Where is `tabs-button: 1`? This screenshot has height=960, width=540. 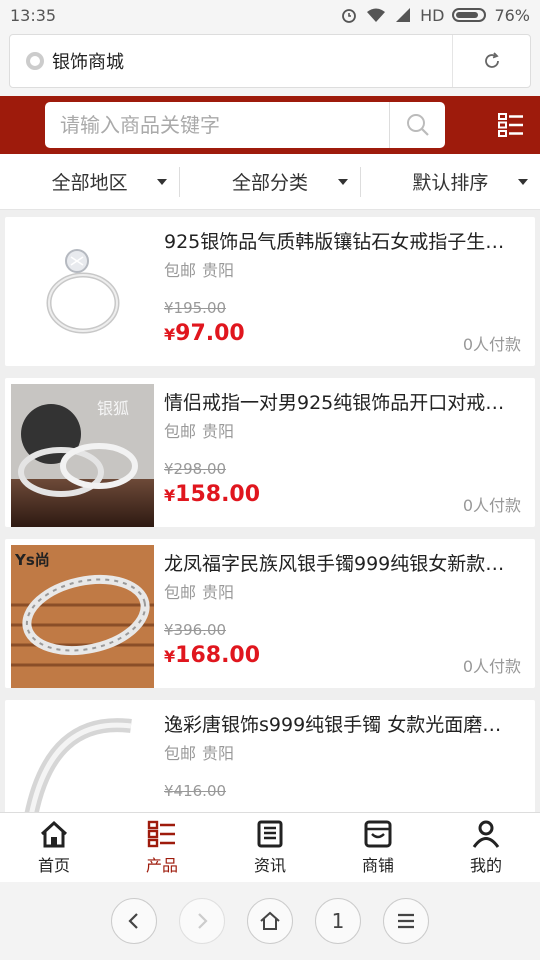 tabs-button: 1 is located at coordinates (338, 921).